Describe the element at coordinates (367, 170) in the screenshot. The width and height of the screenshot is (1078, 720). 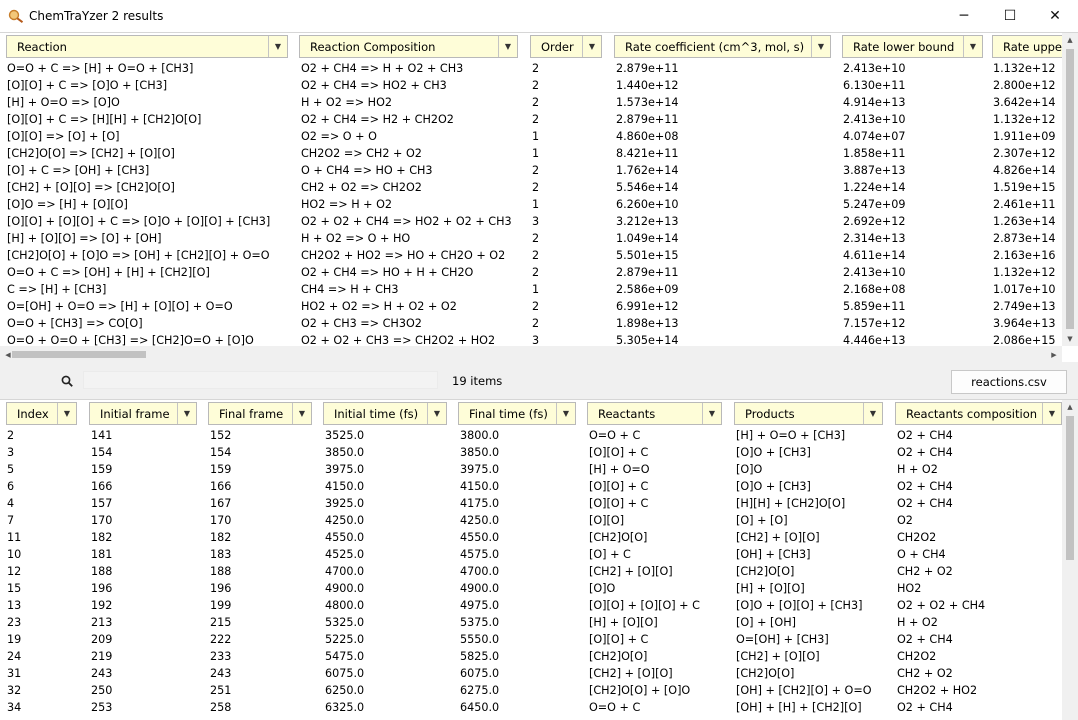
I see `table-cell: O + CH4 => HO + CH3` at that location.